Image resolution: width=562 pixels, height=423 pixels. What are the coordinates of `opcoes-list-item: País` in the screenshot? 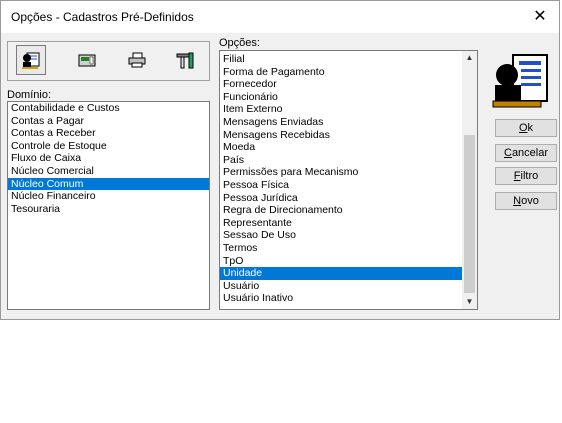 It's located at (348, 160).